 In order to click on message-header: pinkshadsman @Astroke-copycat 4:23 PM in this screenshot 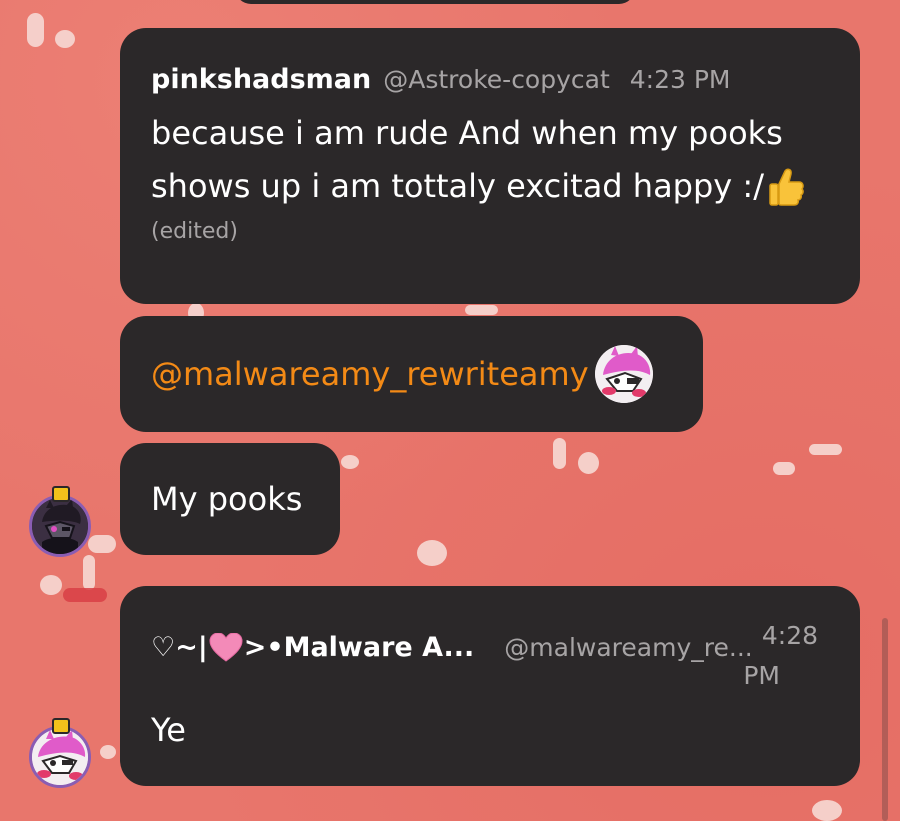, I will do `click(490, 79)`.